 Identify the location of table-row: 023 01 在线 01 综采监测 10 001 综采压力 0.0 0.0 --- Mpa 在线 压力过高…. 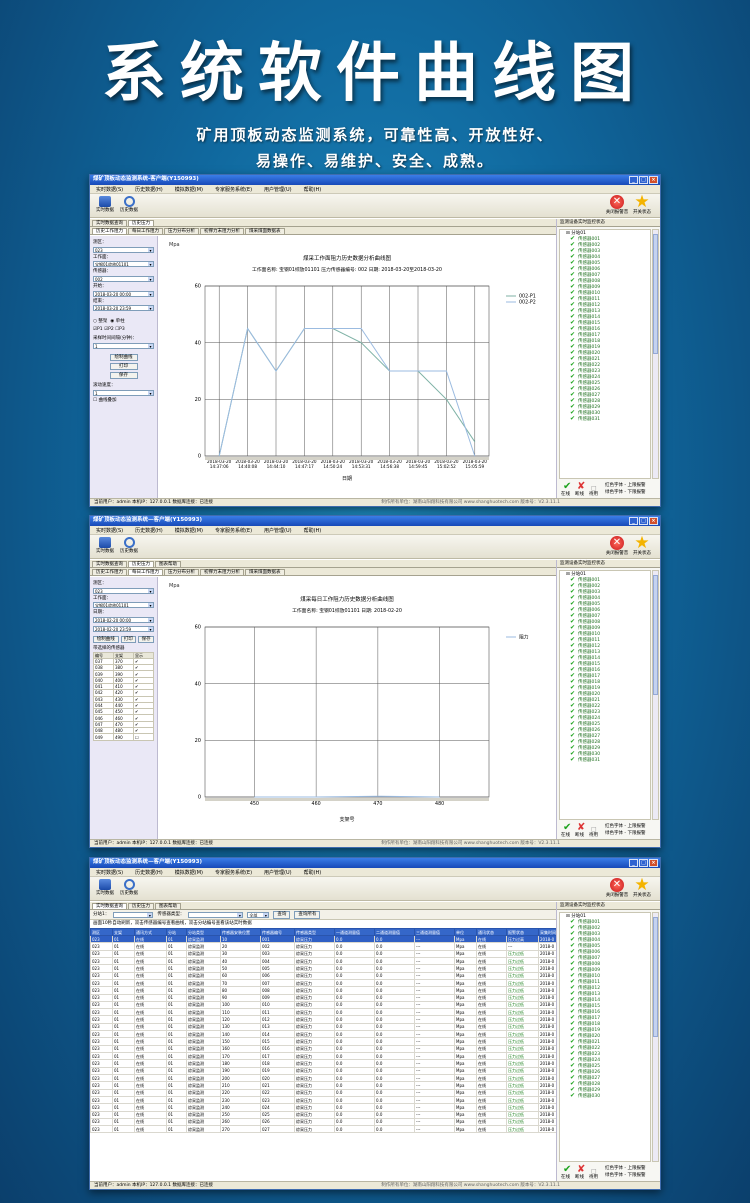
(324, 939).